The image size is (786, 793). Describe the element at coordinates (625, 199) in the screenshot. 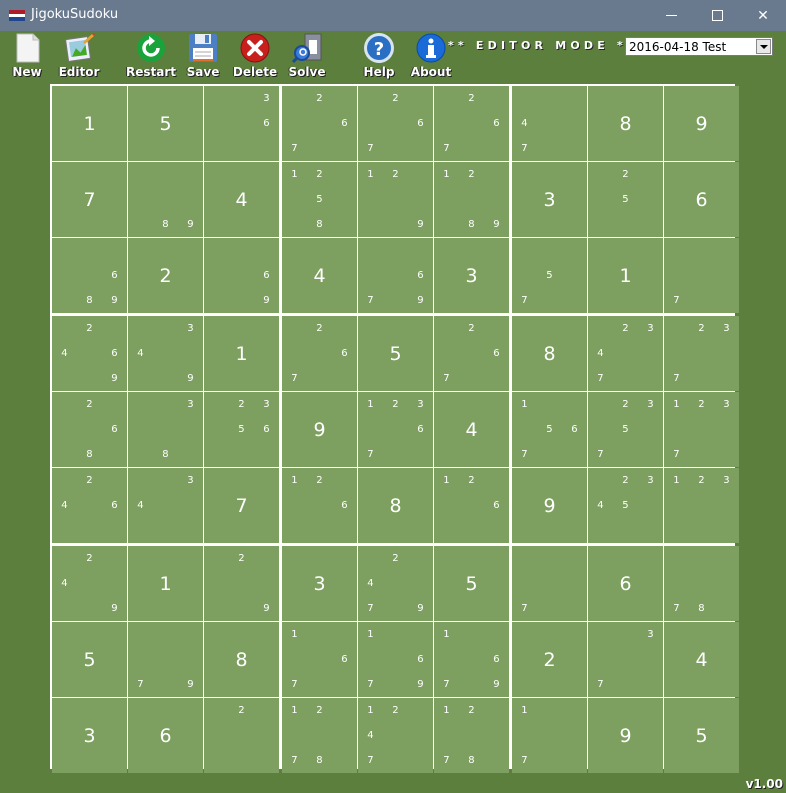

I see `cell-r2c8: 25` at that location.